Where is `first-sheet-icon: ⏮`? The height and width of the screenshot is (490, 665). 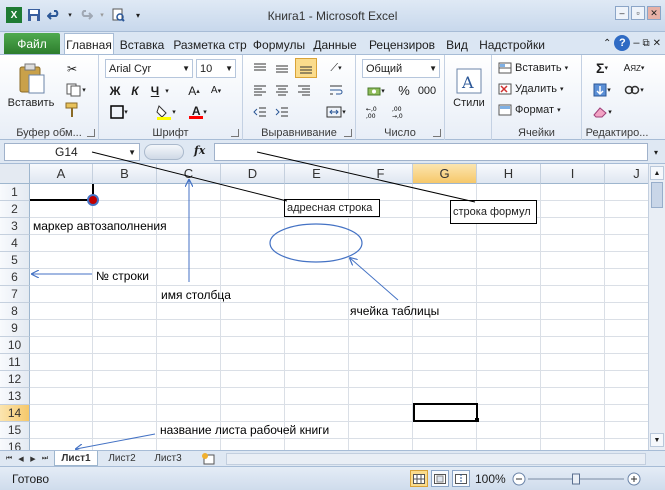
first-sheet-icon: ⏮ is located at coordinates (9, 458).